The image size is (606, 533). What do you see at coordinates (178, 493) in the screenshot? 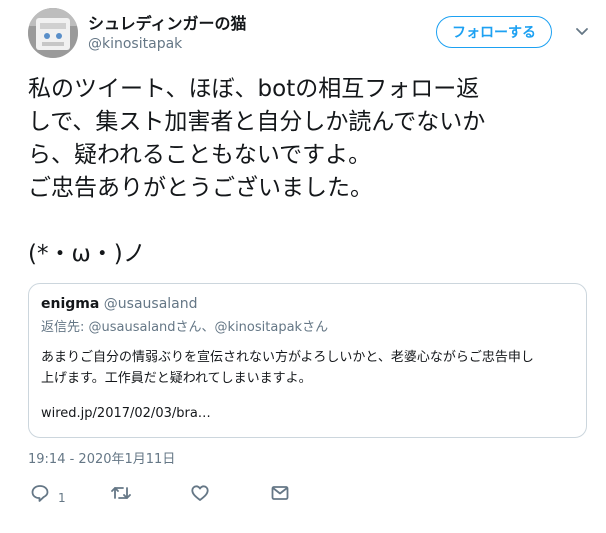
I see `action-bar: 1` at bounding box center [178, 493].